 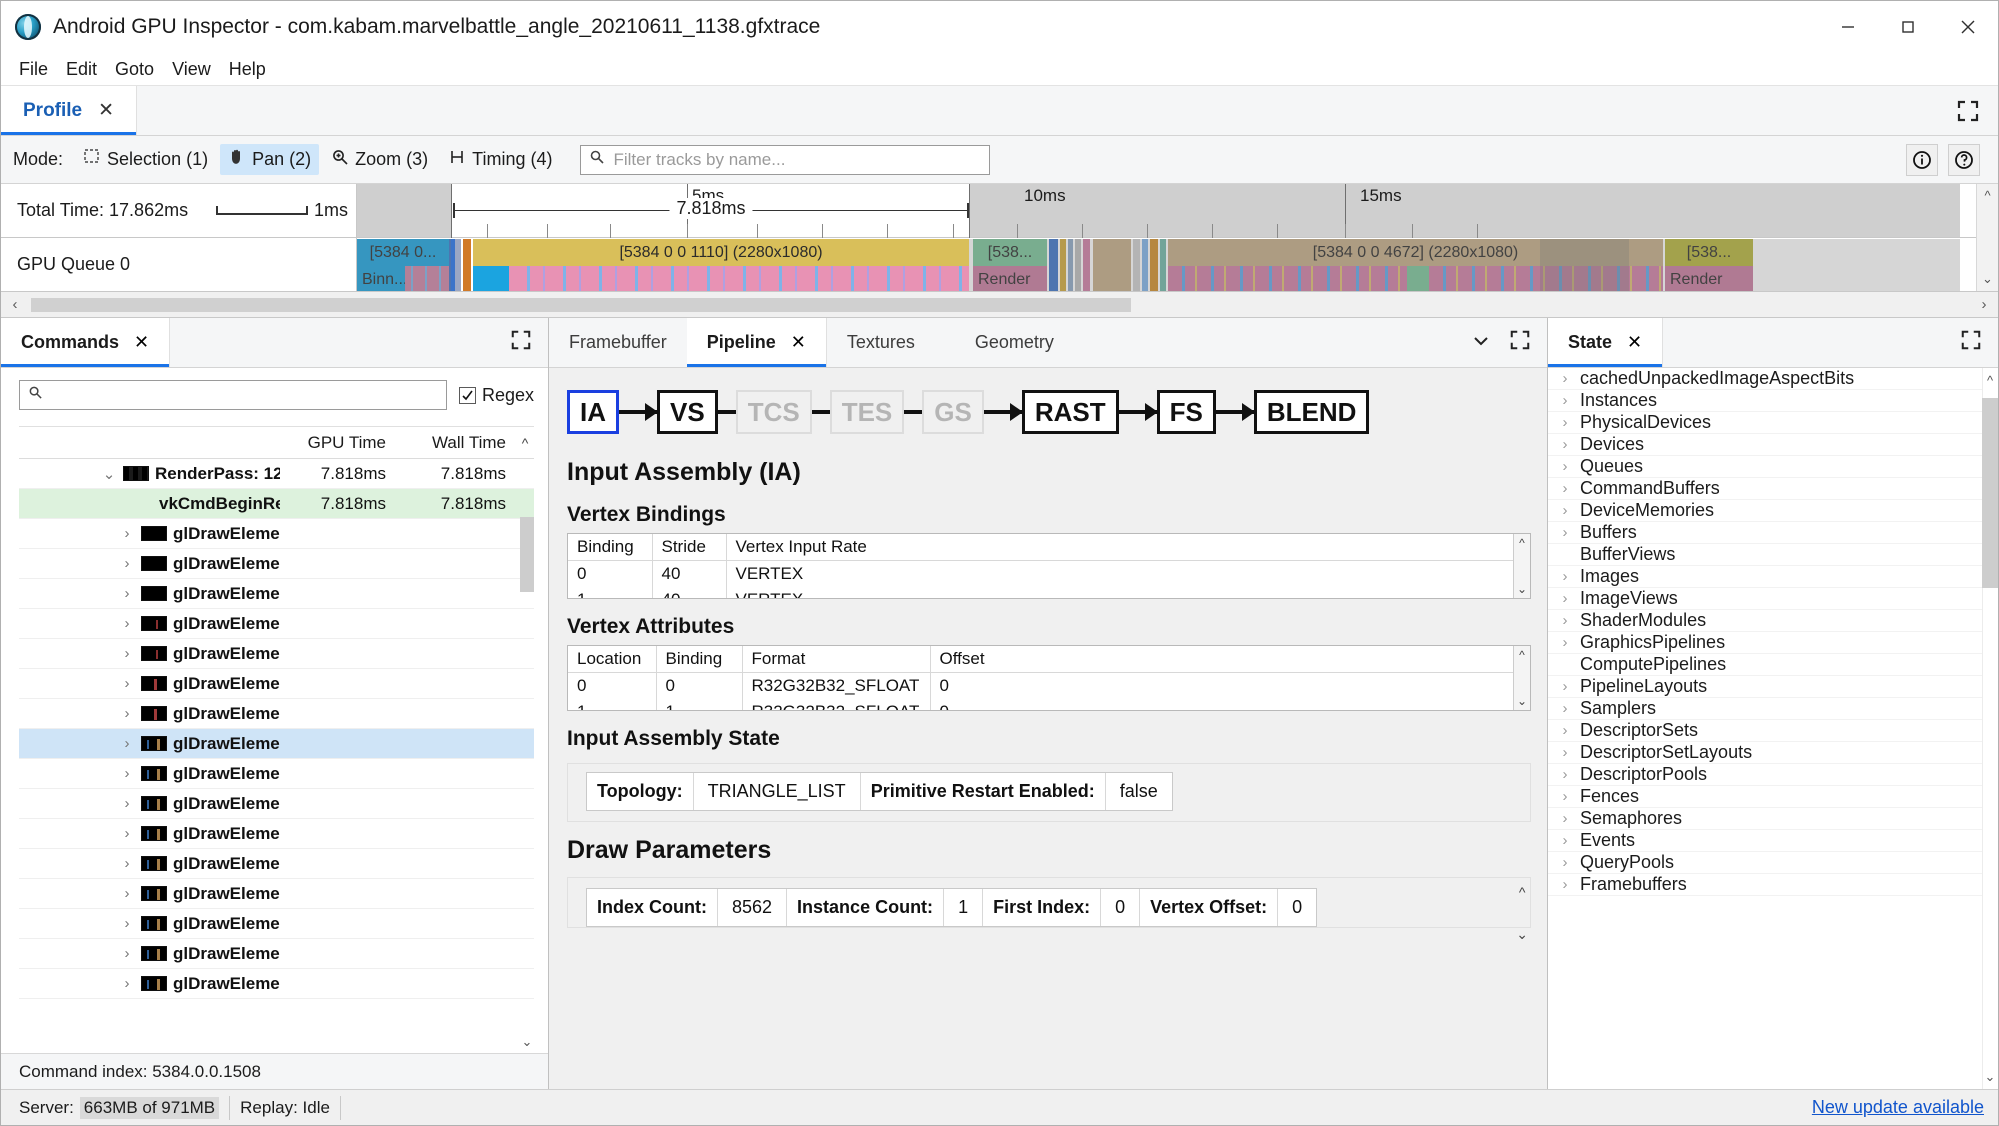 What do you see at coordinates (1773, 467) in the screenshot?
I see `state-tree-item: › Queues` at bounding box center [1773, 467].